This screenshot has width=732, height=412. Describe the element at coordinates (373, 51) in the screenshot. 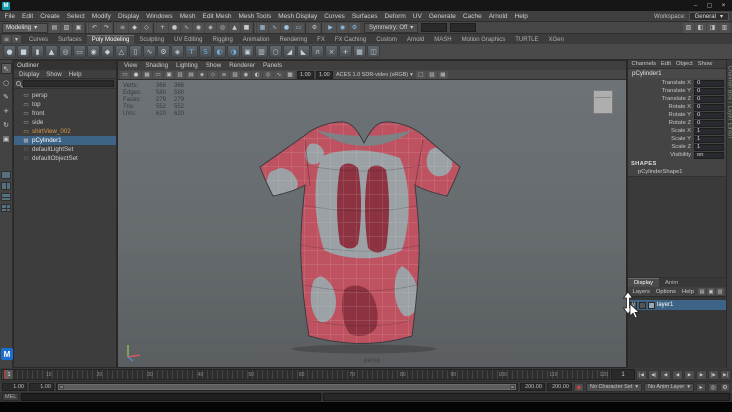

I see `mirror-icon: ◫` at that location.